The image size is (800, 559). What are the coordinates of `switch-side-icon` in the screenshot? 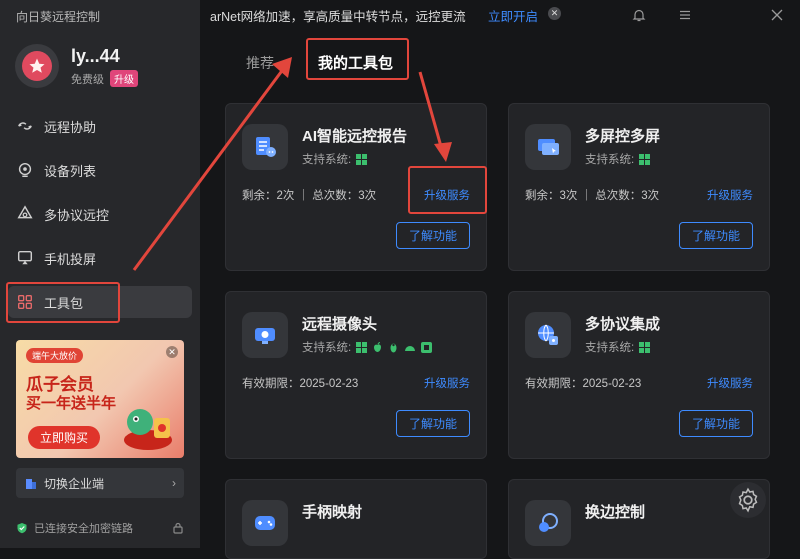 It's located at (548, 523).